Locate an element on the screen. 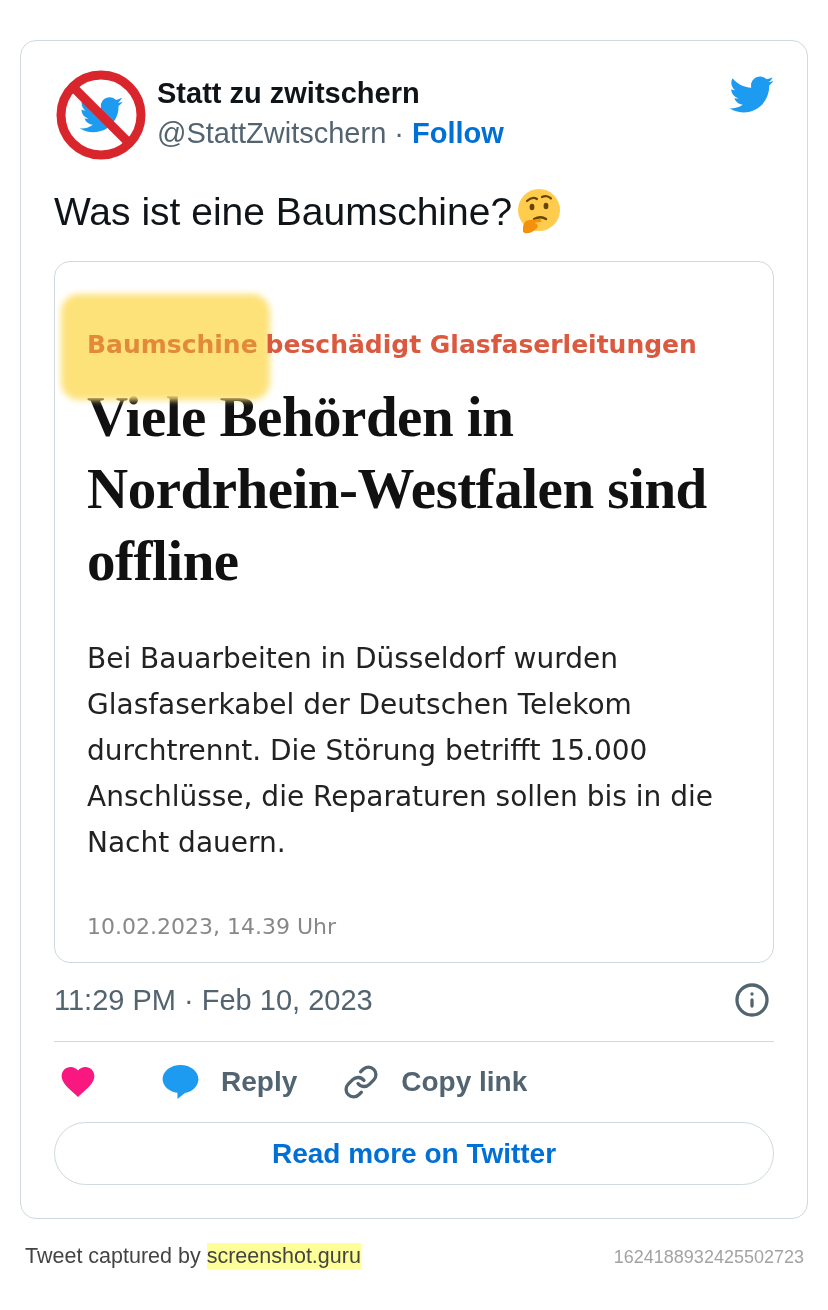 The image size is (828, 1310). article-headline: Viele Behörden in Nordrhein-Westfalen sind offline is located at coordinates (397, 489).